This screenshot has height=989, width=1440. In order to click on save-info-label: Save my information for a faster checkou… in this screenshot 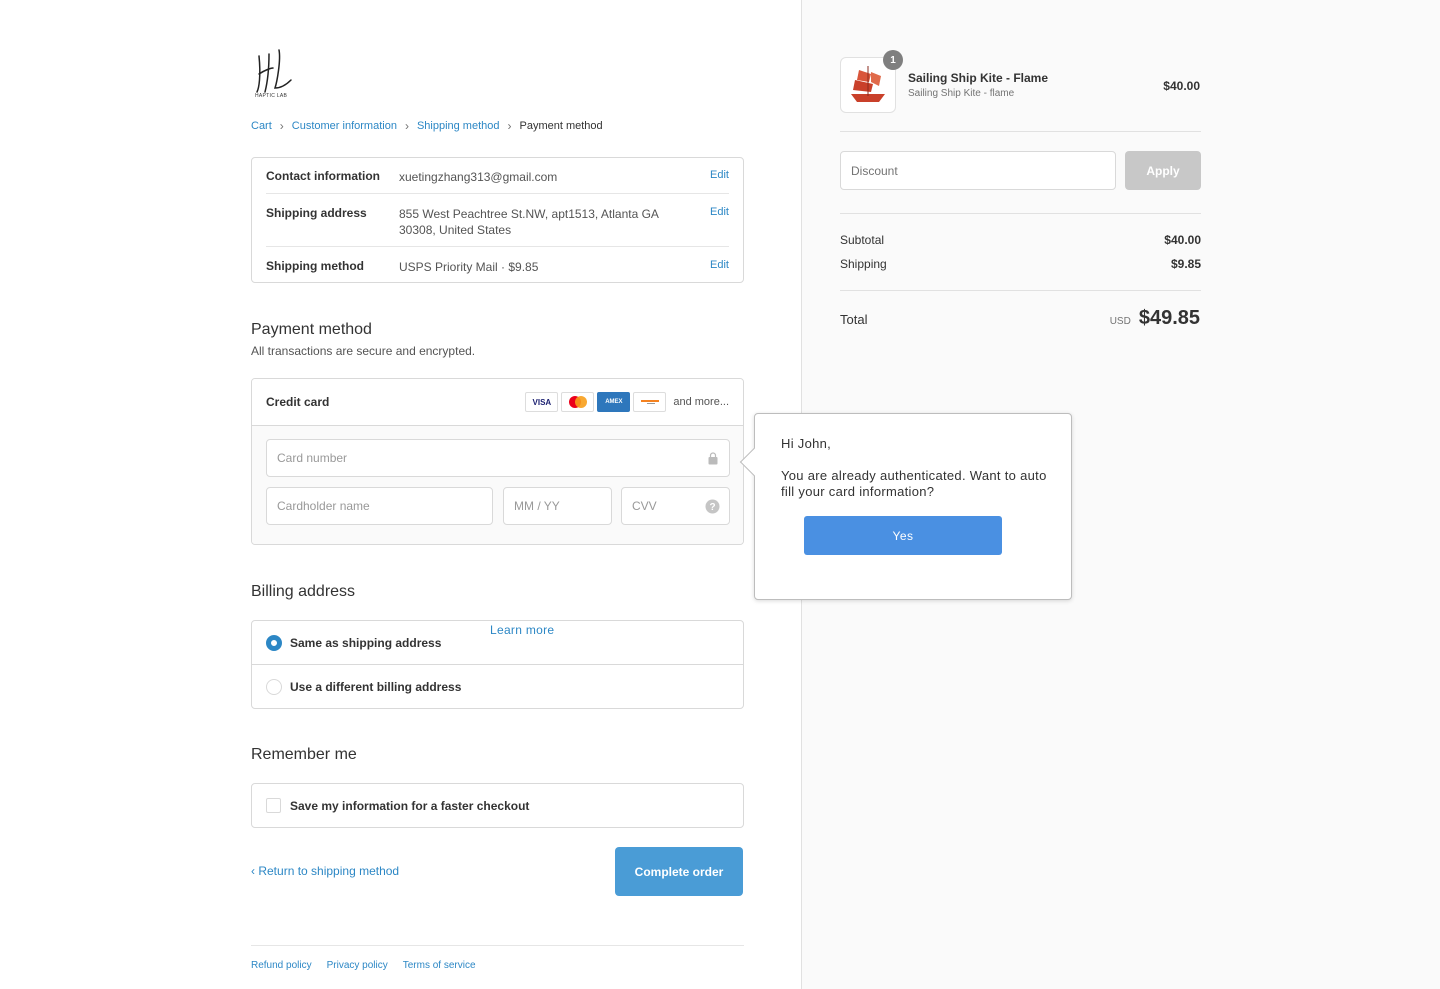, I will do `click(409, 806)`.